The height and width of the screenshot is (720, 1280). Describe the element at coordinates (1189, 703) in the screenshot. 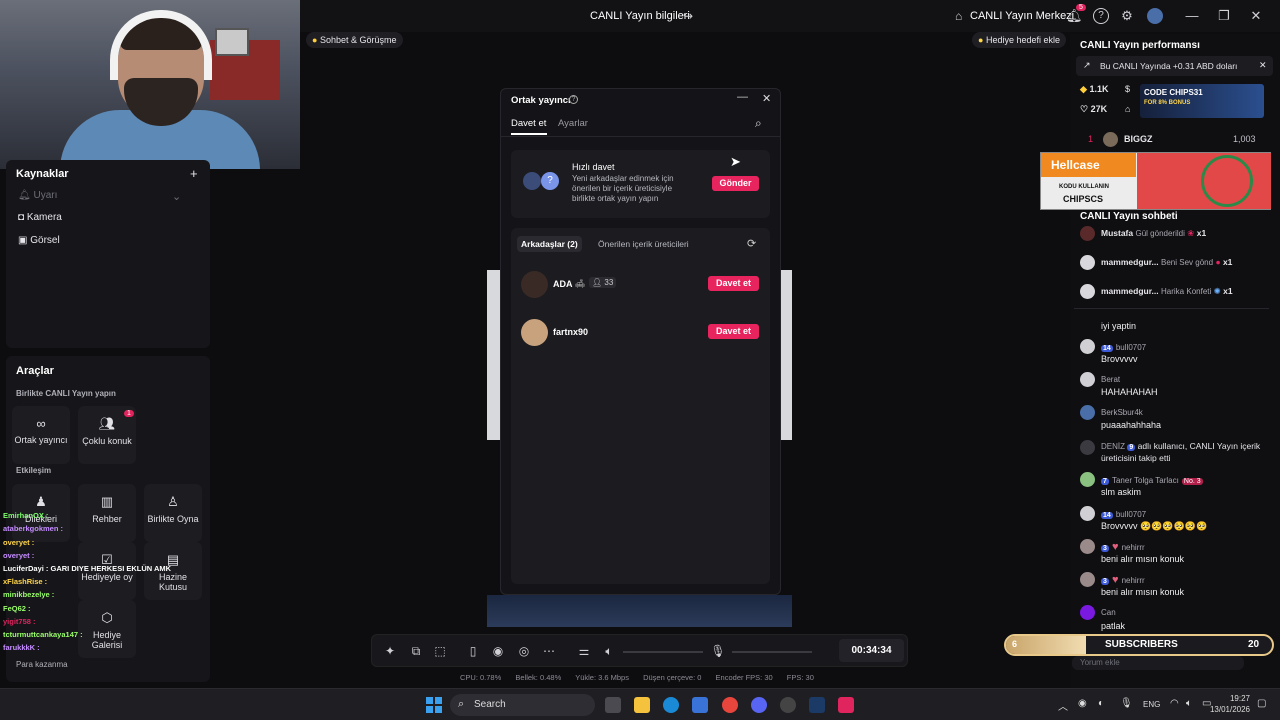

I see `volume-icon: 🔈︎` at that location.